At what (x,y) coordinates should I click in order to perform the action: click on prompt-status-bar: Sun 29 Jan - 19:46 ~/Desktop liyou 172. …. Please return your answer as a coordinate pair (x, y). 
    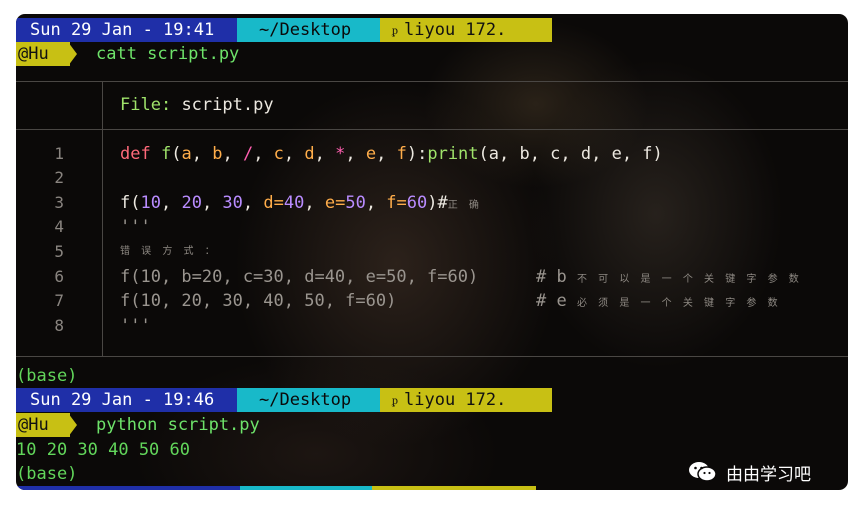
    Looking at the image, I should click on (284, 400).